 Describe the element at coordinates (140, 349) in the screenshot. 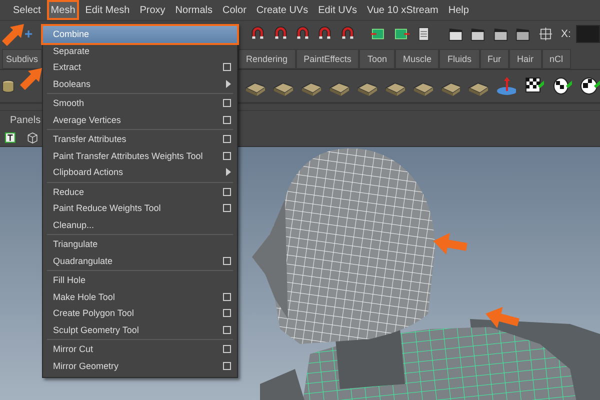

I see `menu-item: Mirror Cut` at that location.